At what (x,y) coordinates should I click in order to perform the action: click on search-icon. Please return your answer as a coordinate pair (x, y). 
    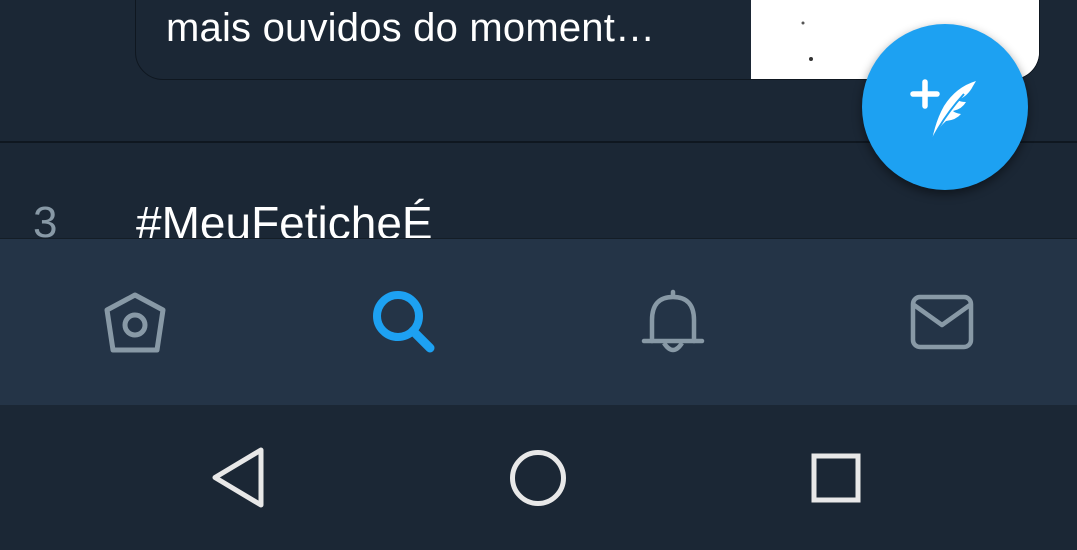
    Looking at the image, I should click on (403, 321).